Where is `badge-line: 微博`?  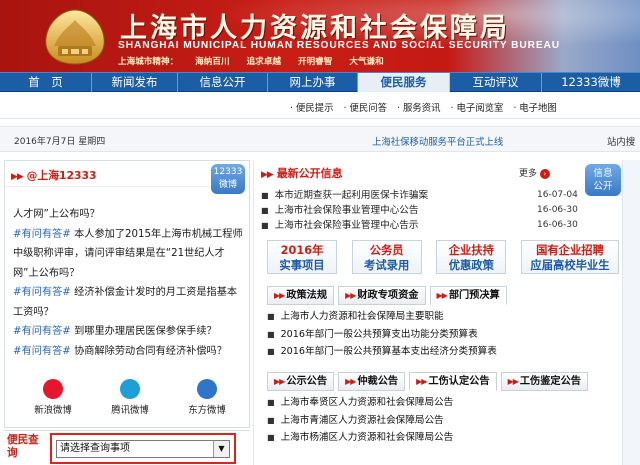
badge-line: 微博 is located at coordinates (227, 185).